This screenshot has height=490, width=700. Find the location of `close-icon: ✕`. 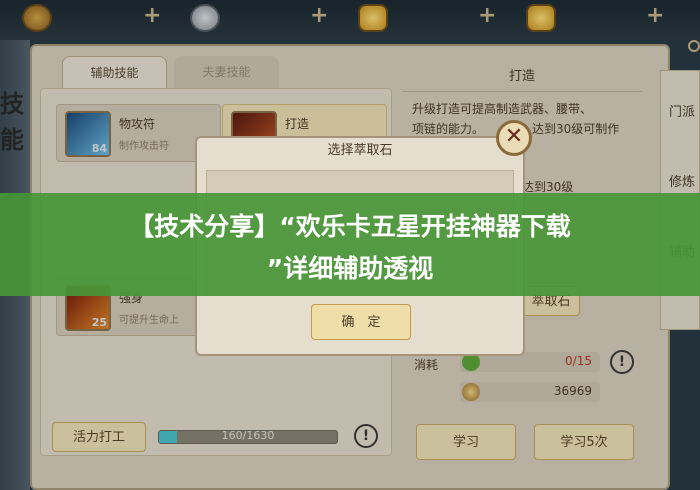

close-icon: ✕ is located at coordinates (514, 138).